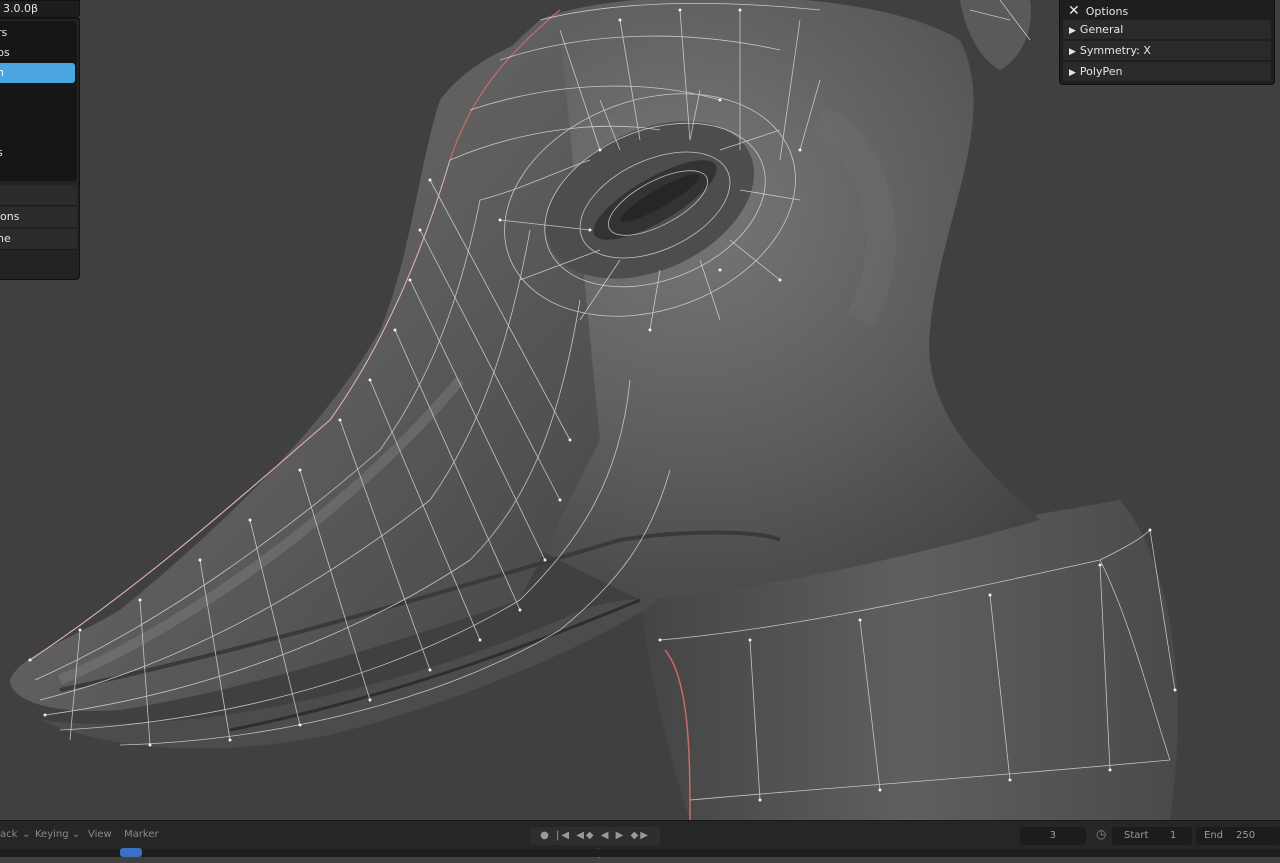 The height and width of the screenshot is (863, 1280). I want to click on playback-controls: ● |◀ ◀◆ ◀ ▶ ◆▶ ▶|, so click(595, 843).